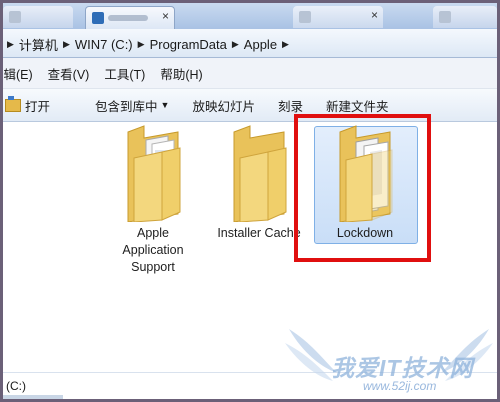 The image size is (500, 402). What do you see at coordinates (260, 44) in the screenshot?
I see `breadcrumb-apple: Apple` at bounding box center [260, 44].